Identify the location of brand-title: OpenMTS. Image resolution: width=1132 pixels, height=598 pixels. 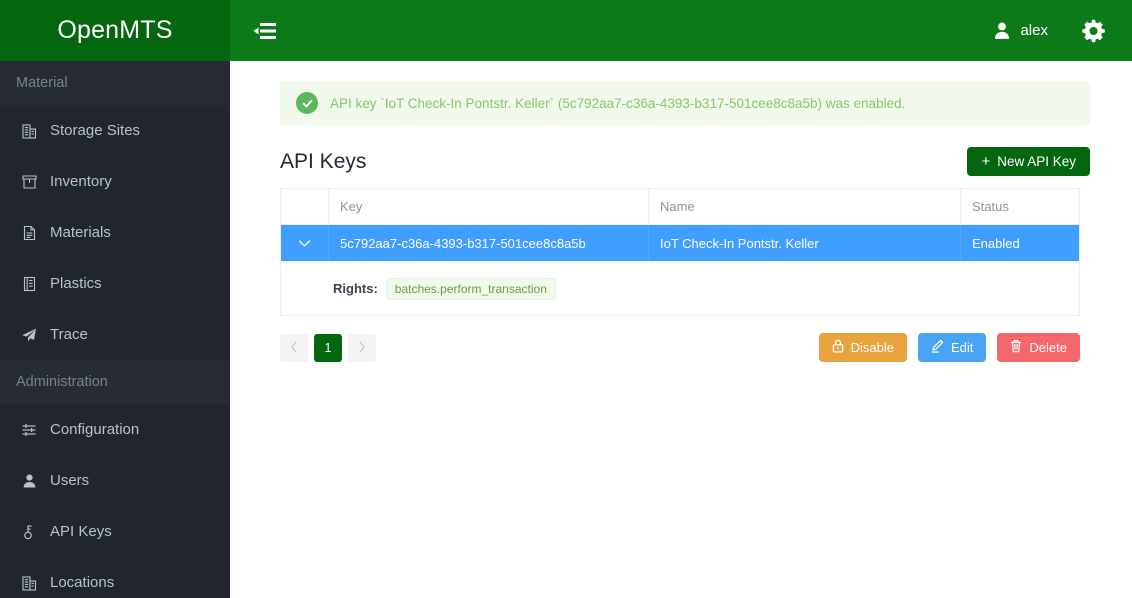
(115, 30).